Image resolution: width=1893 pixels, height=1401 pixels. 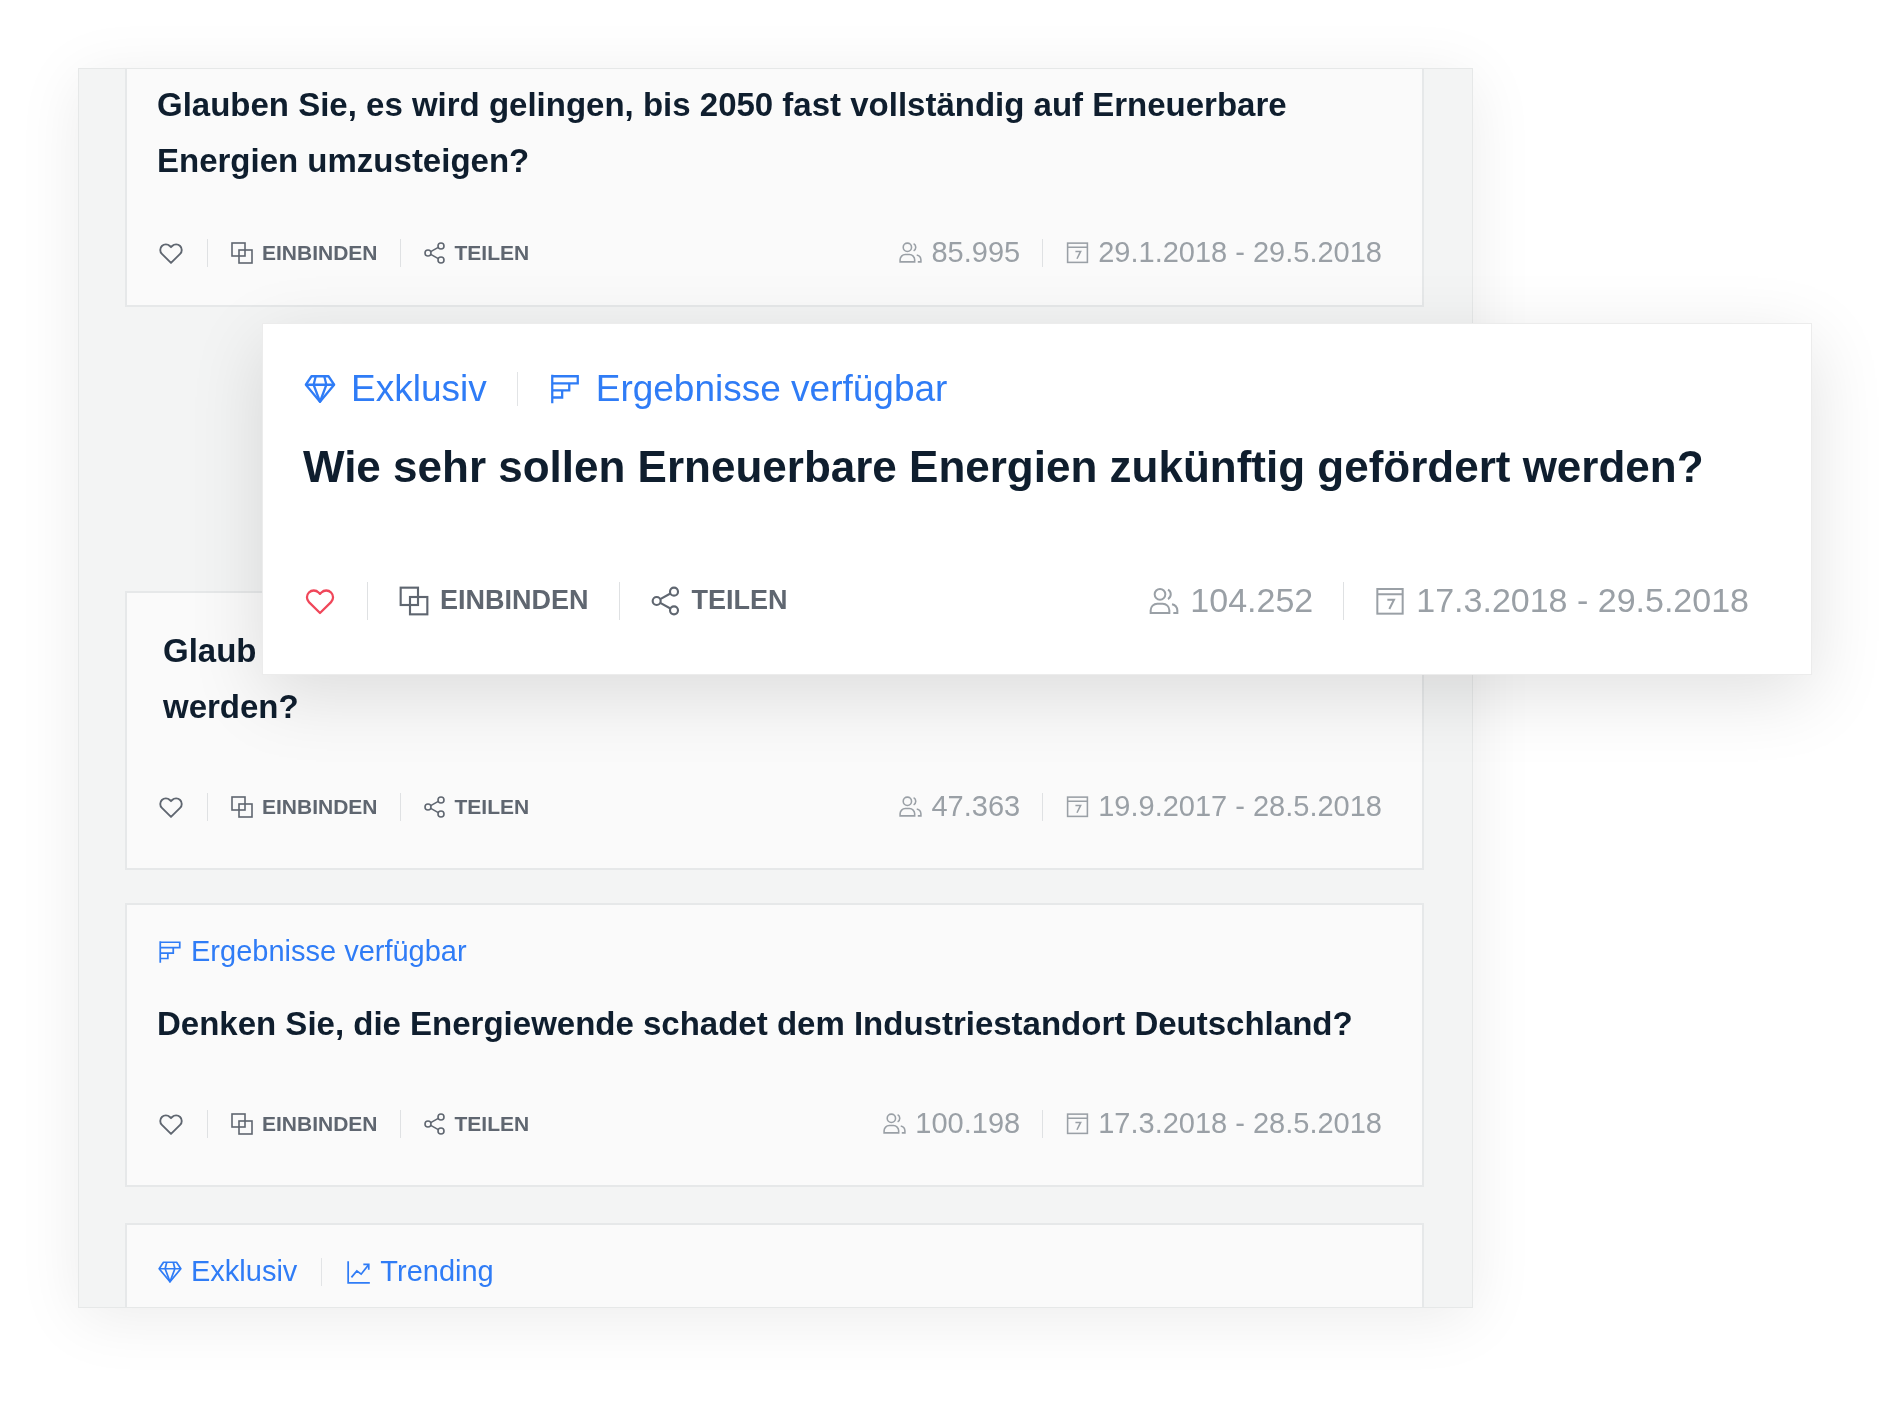 What do you see at coordinates (1240, 1124) in the screenshot?
I see `date-range: 17.3.2018 - 28.5.2018` at bounding box center [1240, 1124].